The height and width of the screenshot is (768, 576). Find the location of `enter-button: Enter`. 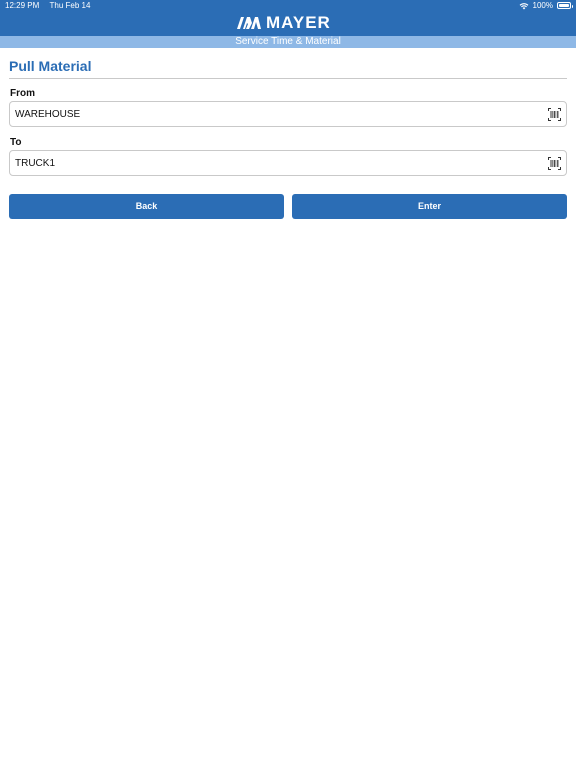

enter-button: Enter is located at coordinates (429, 206).